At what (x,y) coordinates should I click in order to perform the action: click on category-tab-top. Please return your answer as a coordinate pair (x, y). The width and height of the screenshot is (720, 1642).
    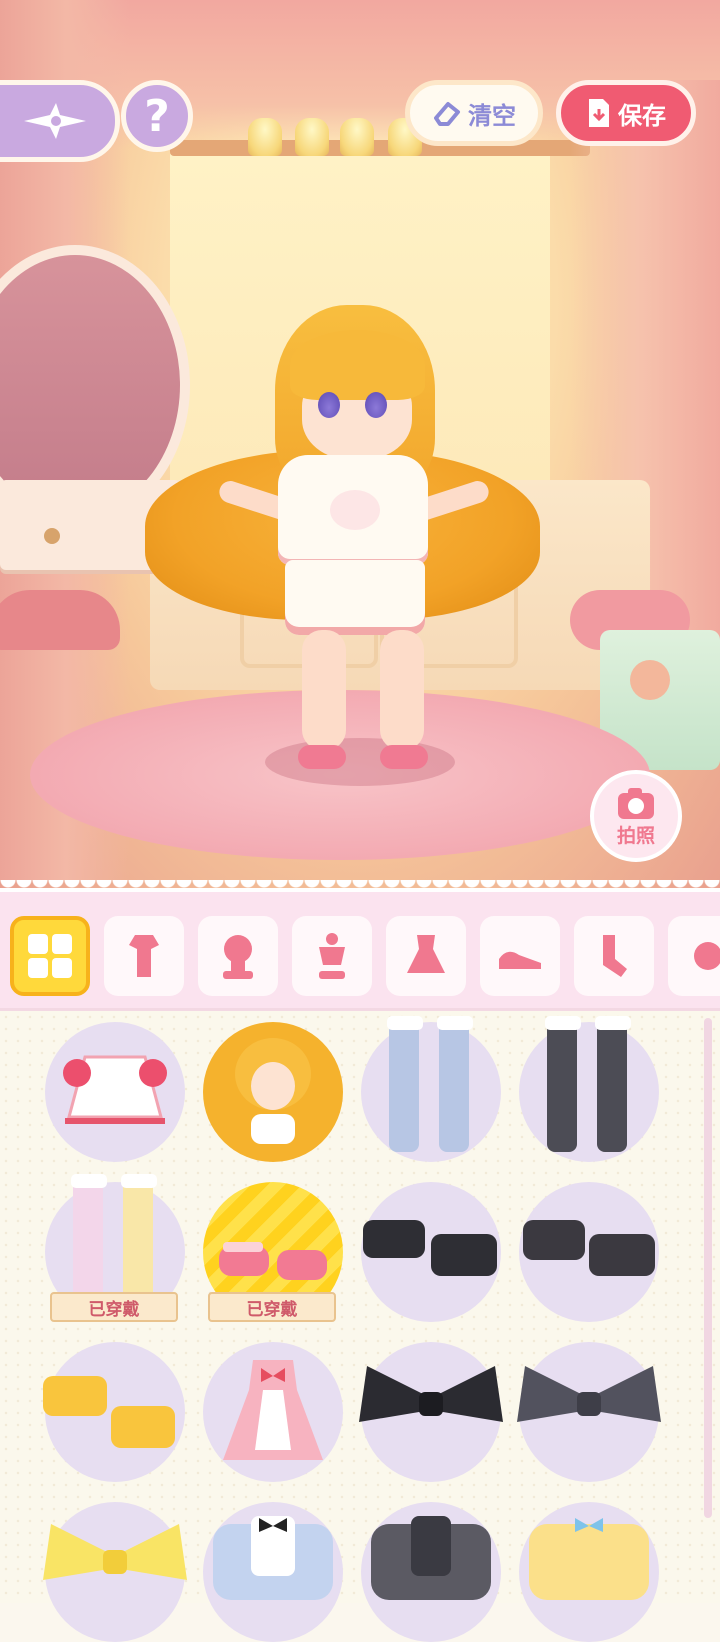
    Looking at the image, I should click on (332, 956).